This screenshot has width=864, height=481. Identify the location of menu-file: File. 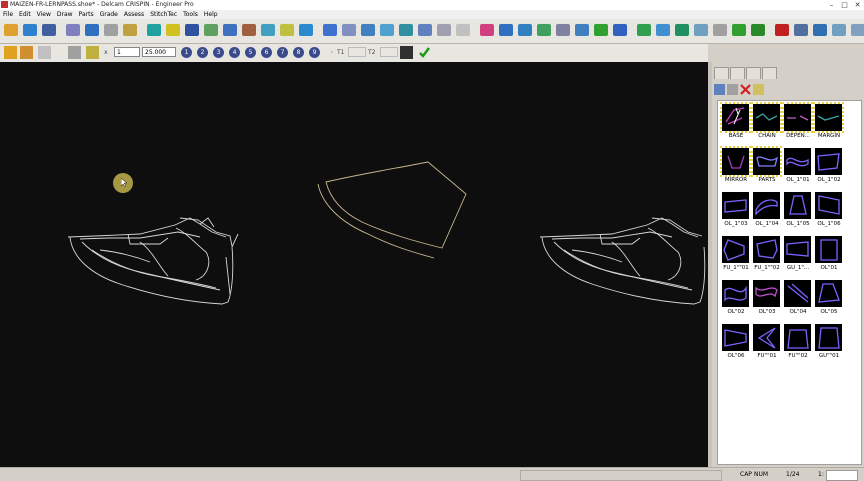
(8, 14).